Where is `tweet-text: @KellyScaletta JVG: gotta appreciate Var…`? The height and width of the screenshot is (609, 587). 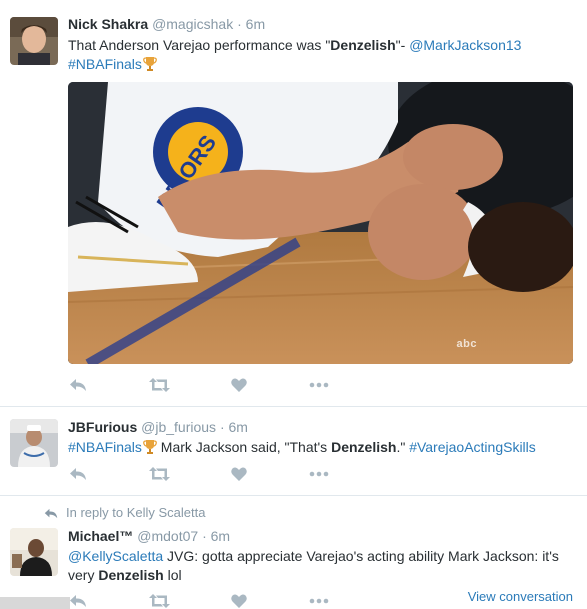
tweet-text: @KellyScaletta JVG: gotta appreciate Var… is located at coordinates (323, 566).